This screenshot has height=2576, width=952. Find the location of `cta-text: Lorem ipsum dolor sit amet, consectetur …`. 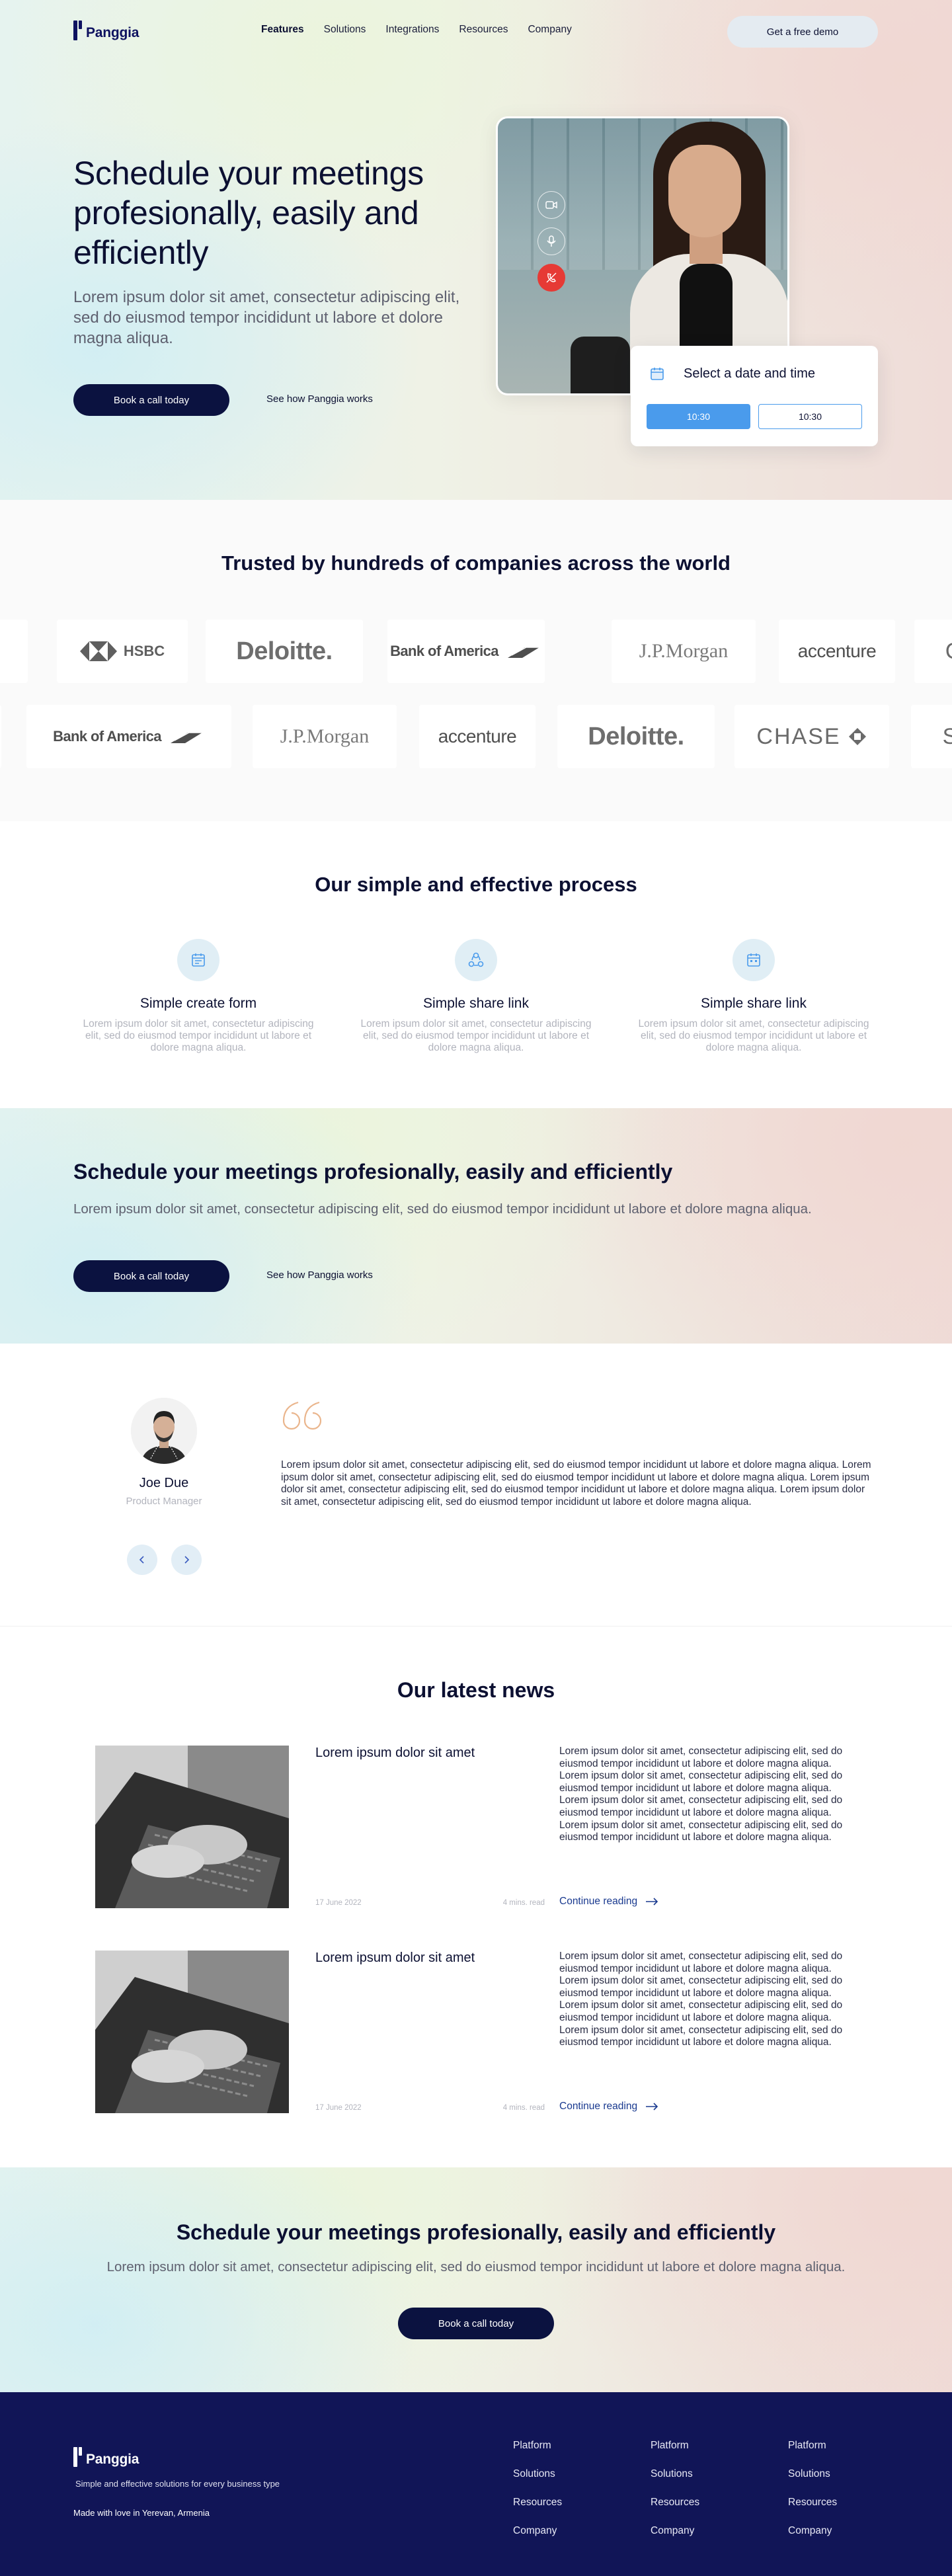

cta-text: Lorem ipsum dolor sit amet, consectetur … is located at coordinates (442, 1209).